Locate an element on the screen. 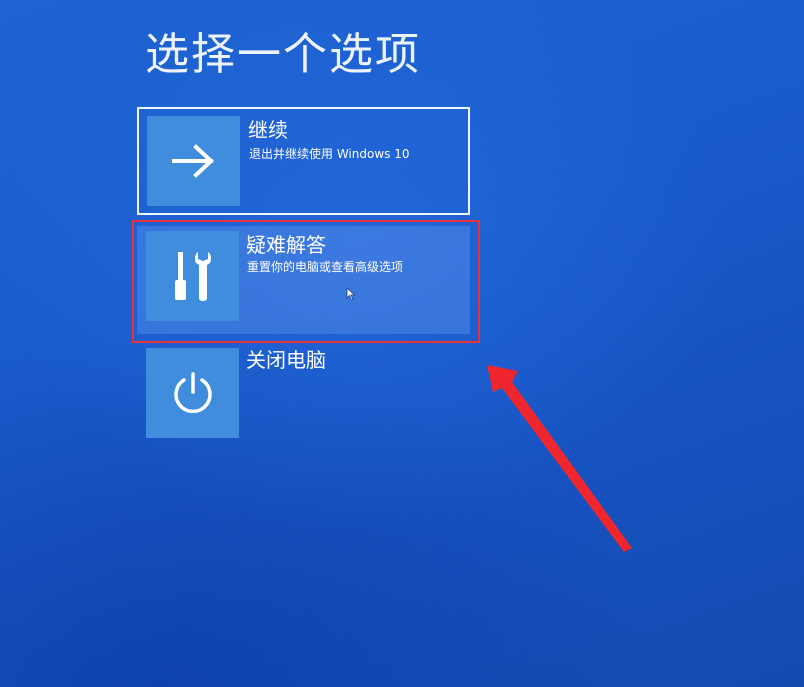 The width and height of the screenshot is (804, 687). continue-icon-tile is located at coordinates (193, 161).